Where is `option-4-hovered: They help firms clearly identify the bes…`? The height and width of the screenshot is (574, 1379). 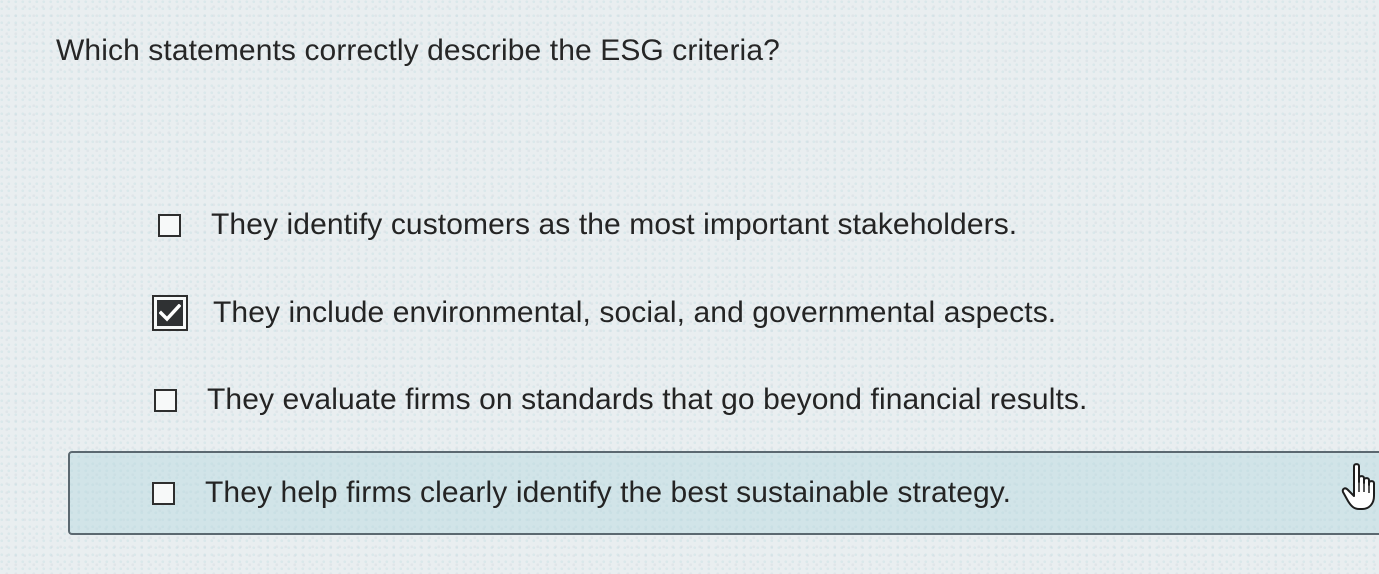
option-4-hovered: They help firms clearly identify the bes… is located at coordinates (723, 493).